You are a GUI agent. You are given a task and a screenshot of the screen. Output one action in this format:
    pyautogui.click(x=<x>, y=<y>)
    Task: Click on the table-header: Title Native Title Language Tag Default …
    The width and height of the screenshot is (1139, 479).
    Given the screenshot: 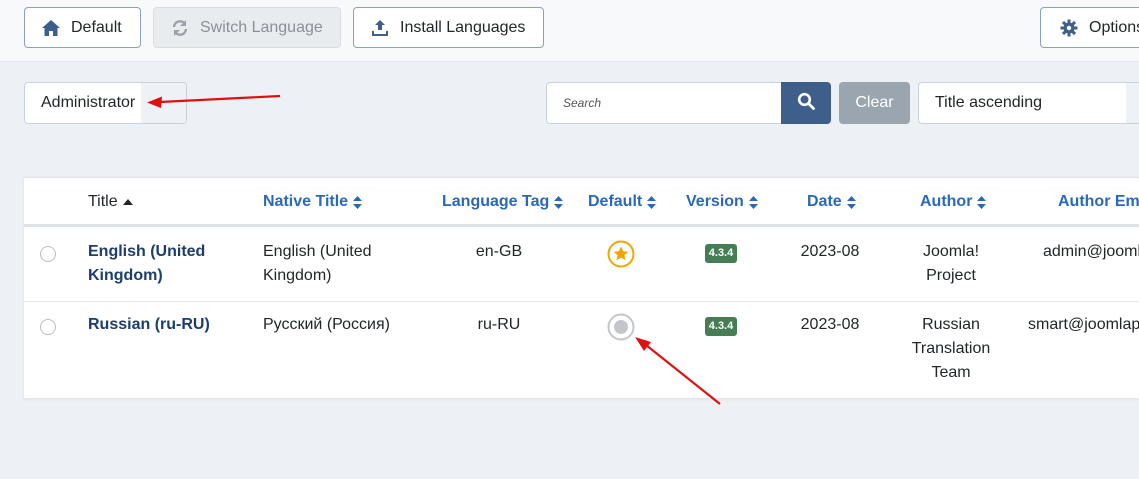 What is the action you would take?
    pyautogui.click(x=581, y=202)
    